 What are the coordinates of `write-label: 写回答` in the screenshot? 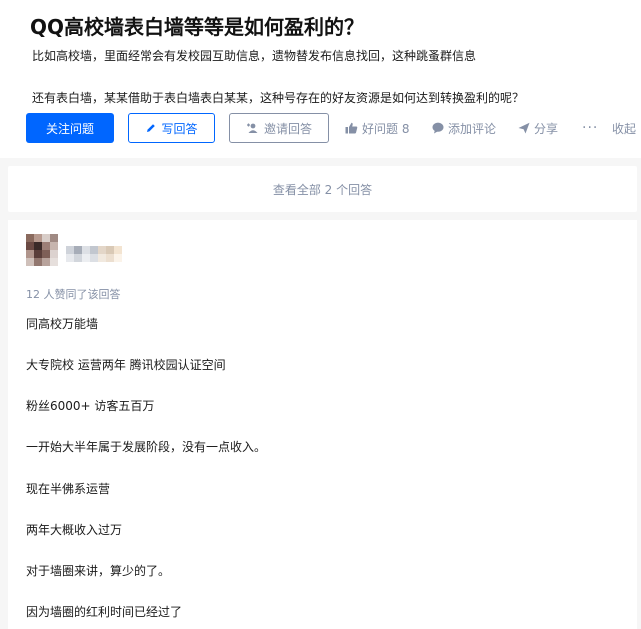 It's located at (179, 128).